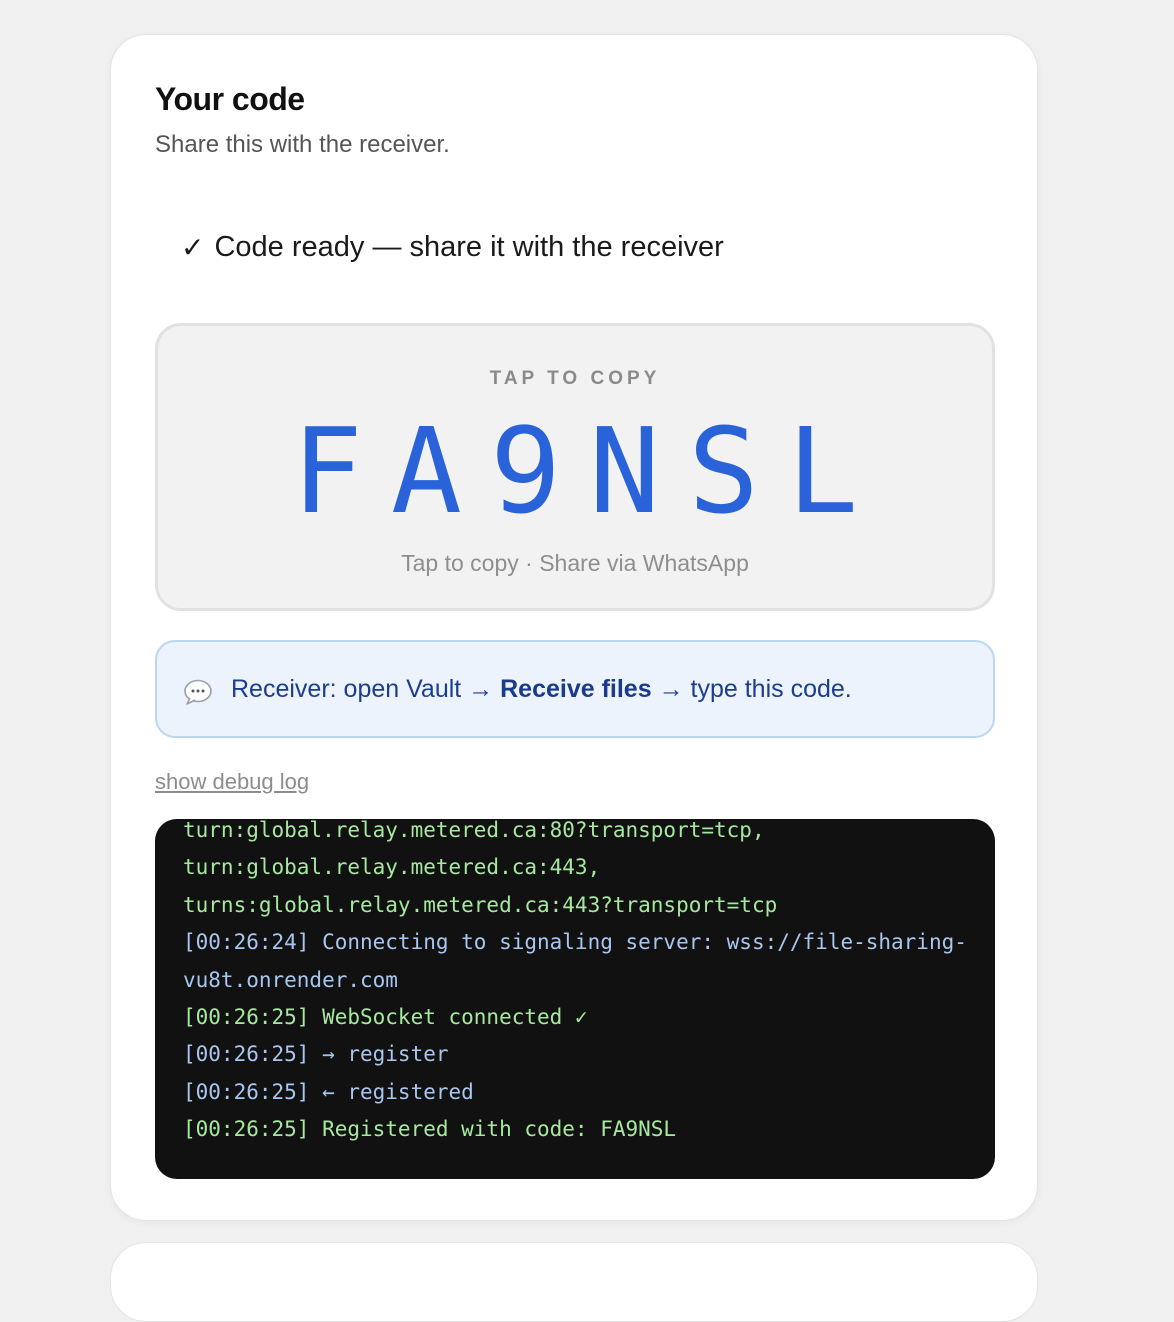  Describe the element at coordinates (198, 692) in the screenshot. I see `speech-bubble-icon` at that location.